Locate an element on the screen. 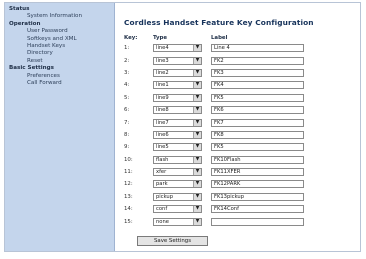  key-type-value: flash is located at coordinates (162, 159).